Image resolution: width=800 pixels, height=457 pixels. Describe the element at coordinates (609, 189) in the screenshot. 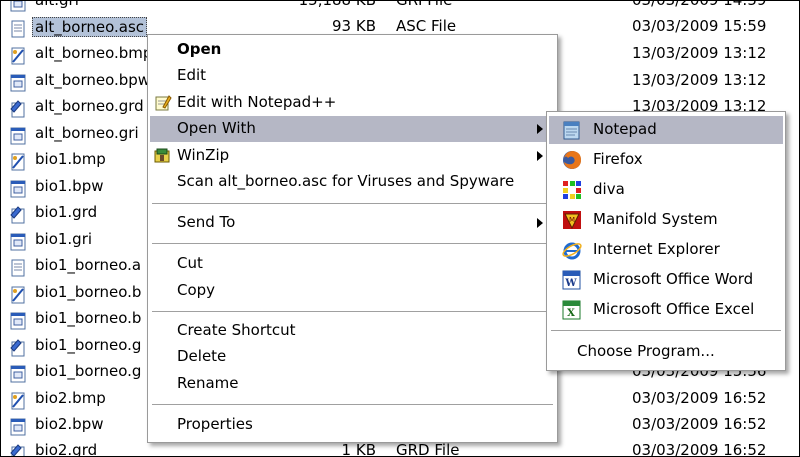

I see `submenu-item-diva-label: diva` at that location.